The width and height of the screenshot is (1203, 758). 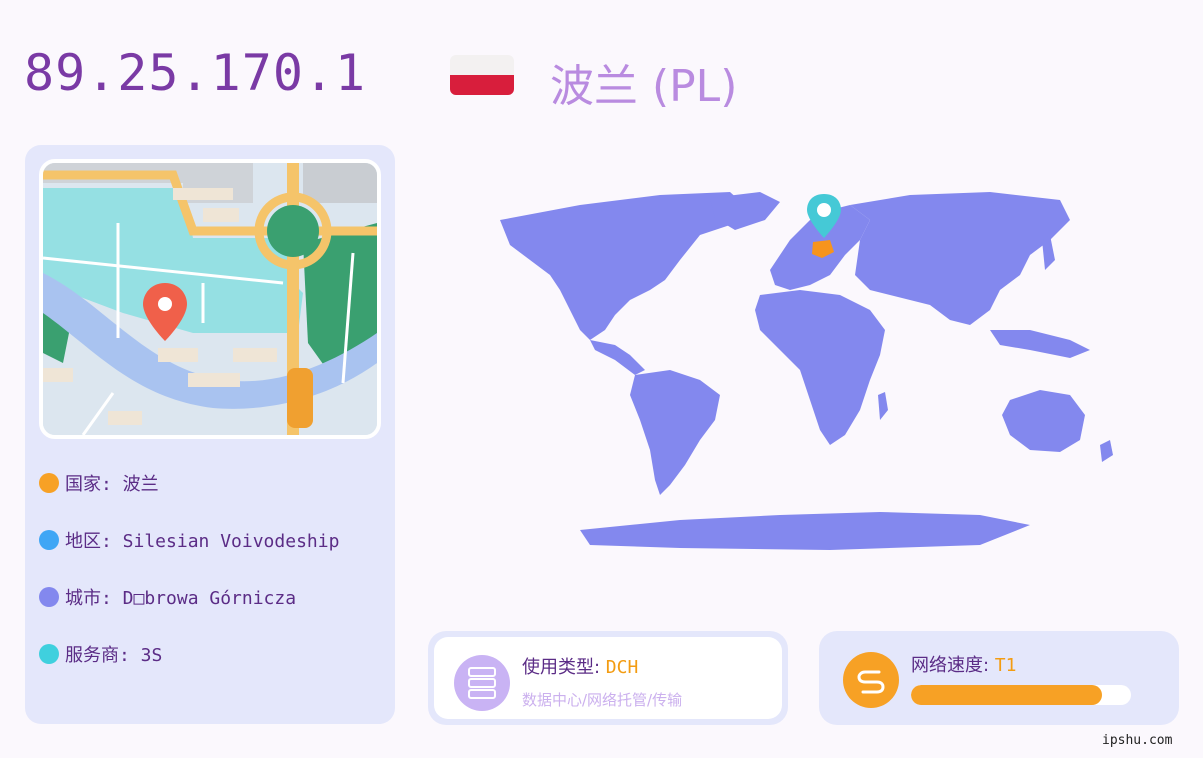 I want to click on watermark: ipshu.com, so click(x=1137, y=740).